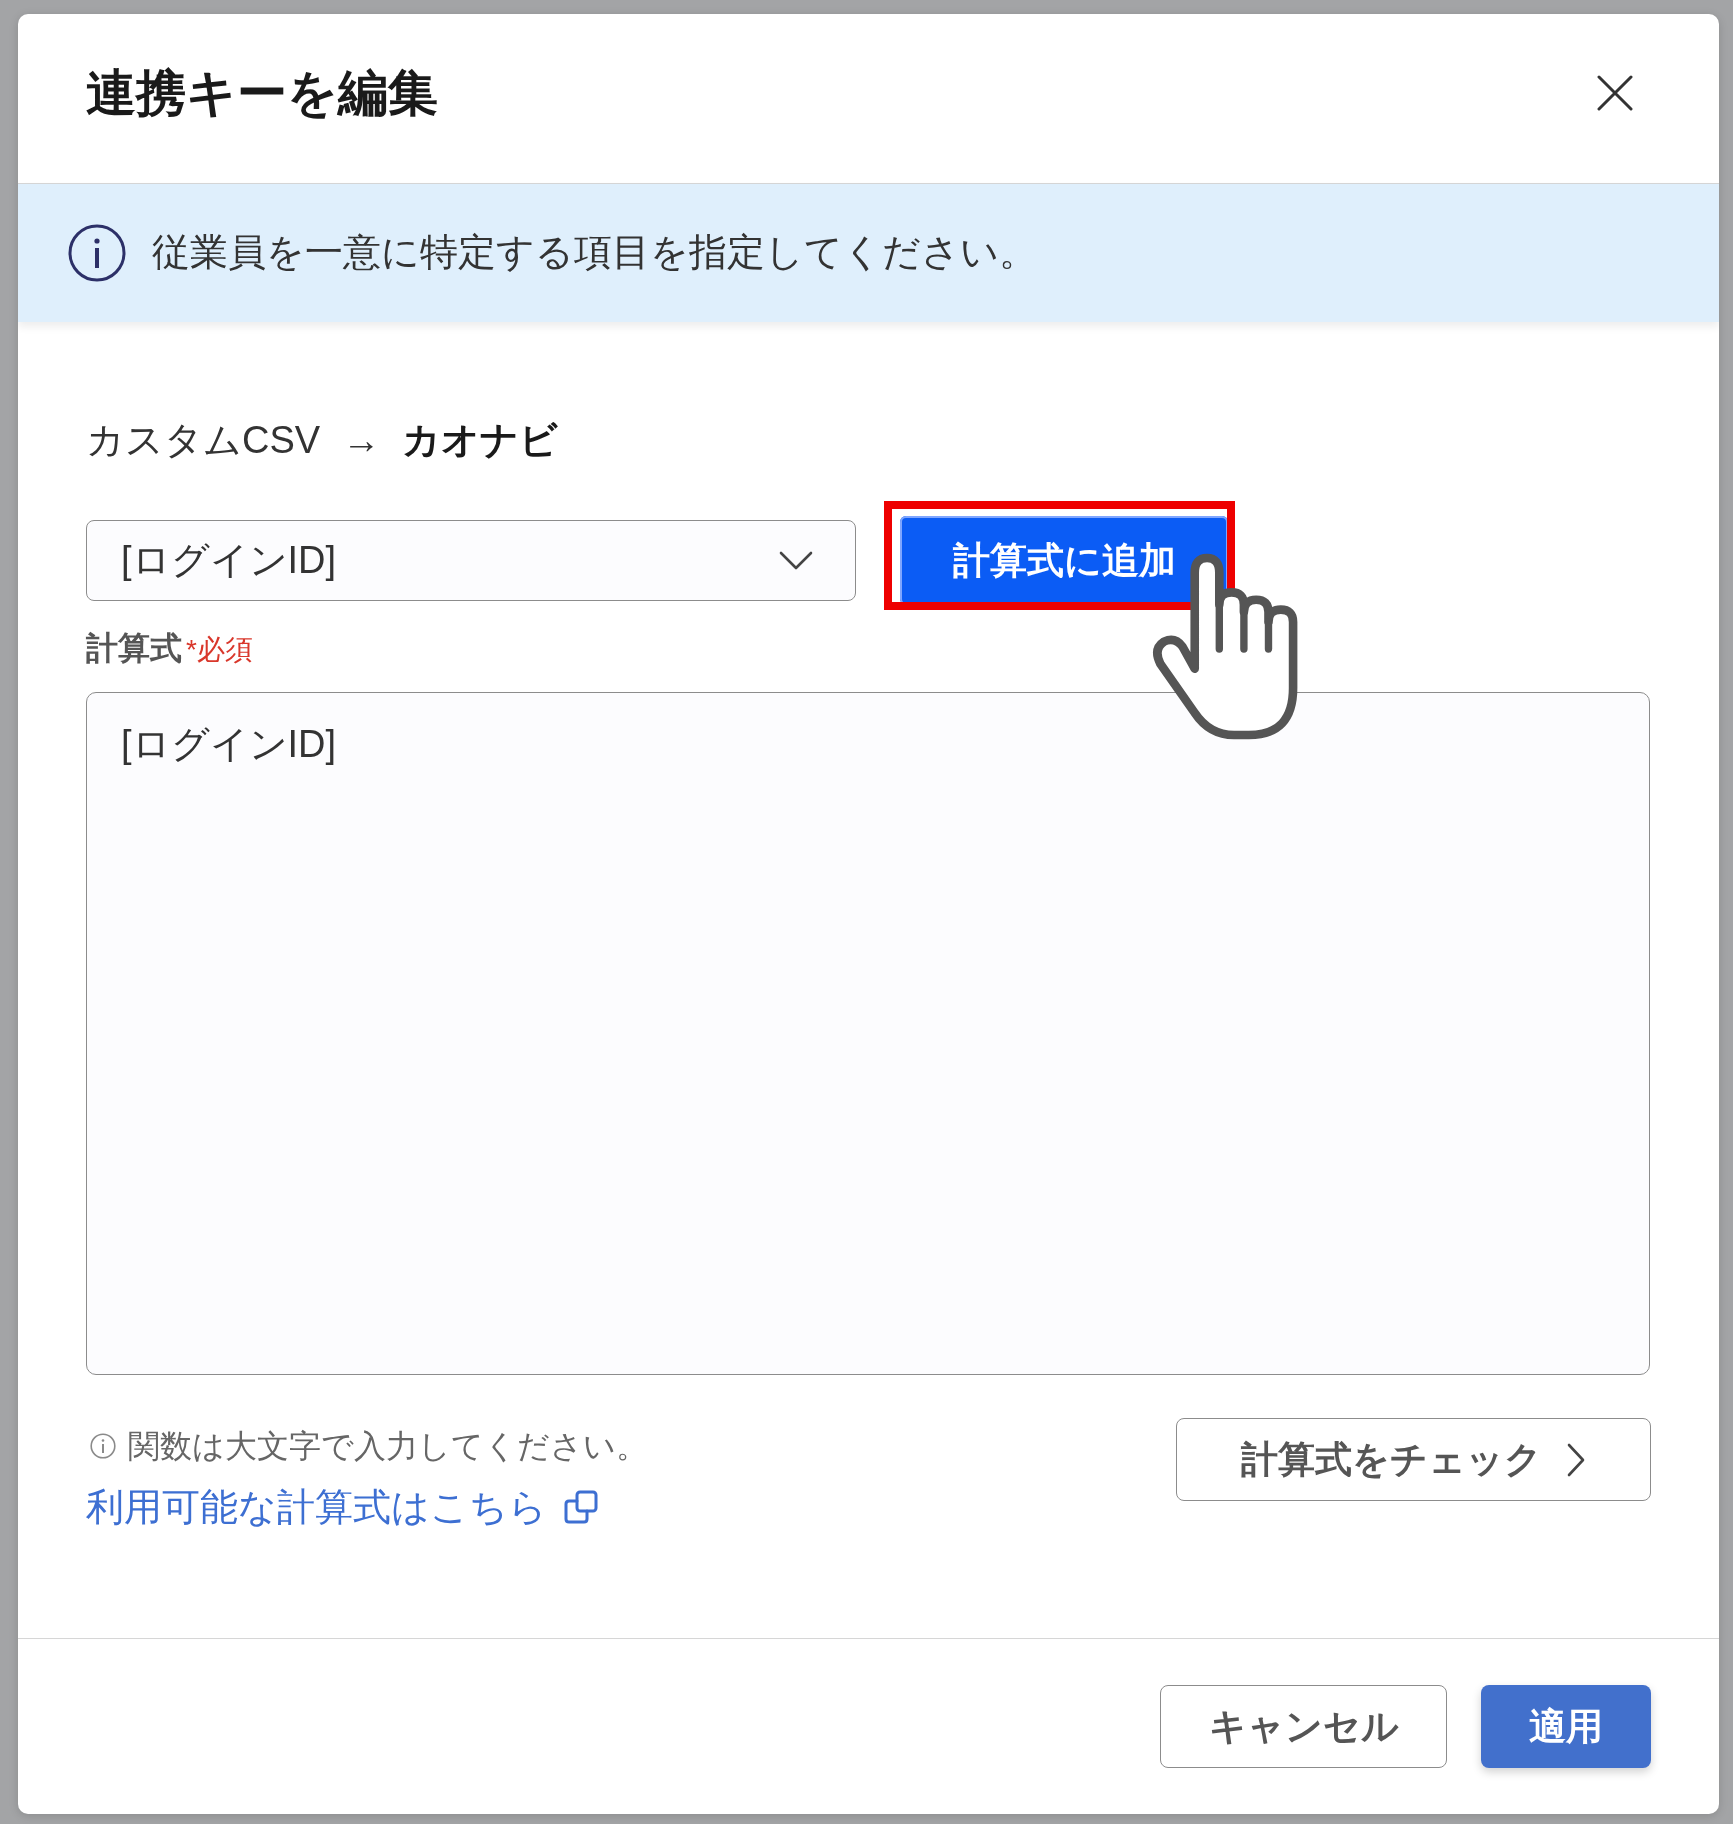 Image resolution: width=1733 pixels, height=1824 pixels. What do you see at coordinates (262, 93) in the screenshot?
I see `dialog-title: 連携キーを編集` at bounding box center [262, 93].